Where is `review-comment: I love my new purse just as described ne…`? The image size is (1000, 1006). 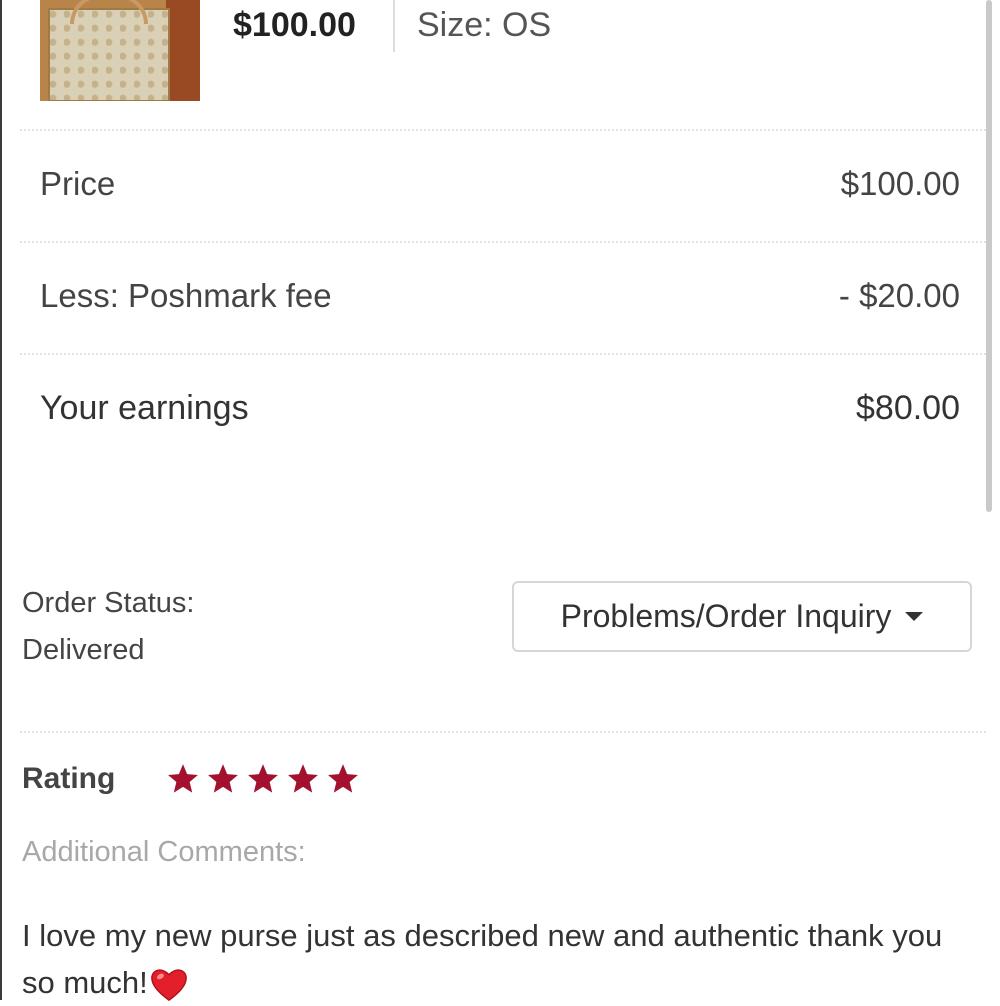 review-comment: I love my new purse just as described ne… is located at coordinates (502, 959).